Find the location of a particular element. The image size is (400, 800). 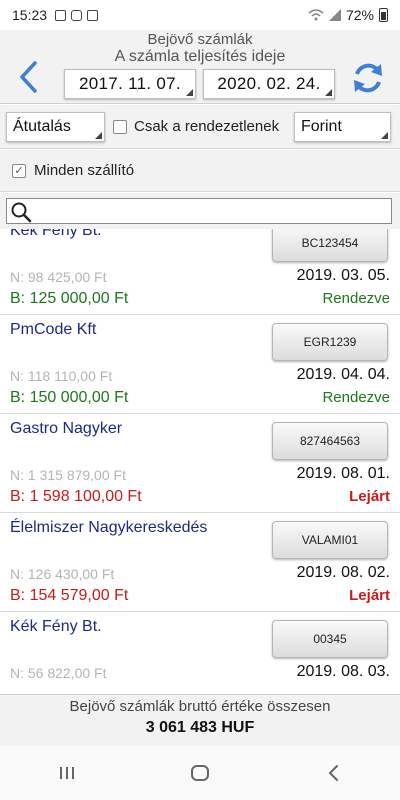

refresh-icon is located at coordinates (368, 78).